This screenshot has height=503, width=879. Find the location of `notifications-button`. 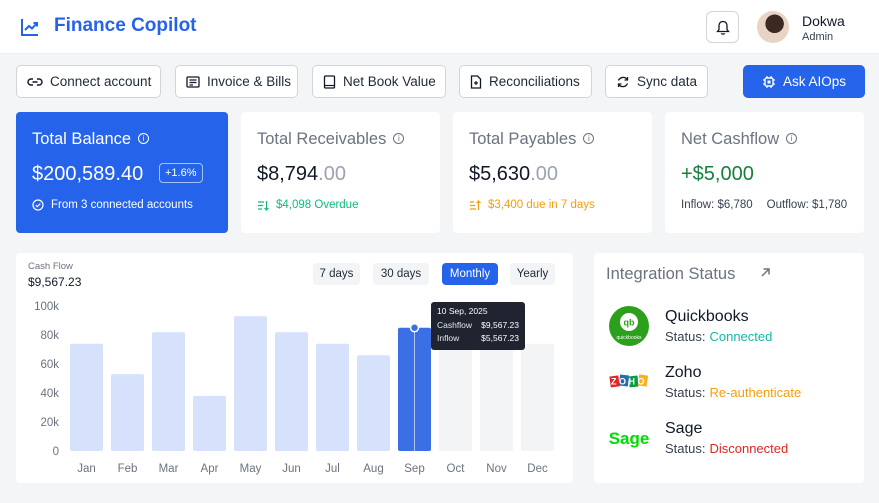

notifications-button is located at coordinates (722, 27).